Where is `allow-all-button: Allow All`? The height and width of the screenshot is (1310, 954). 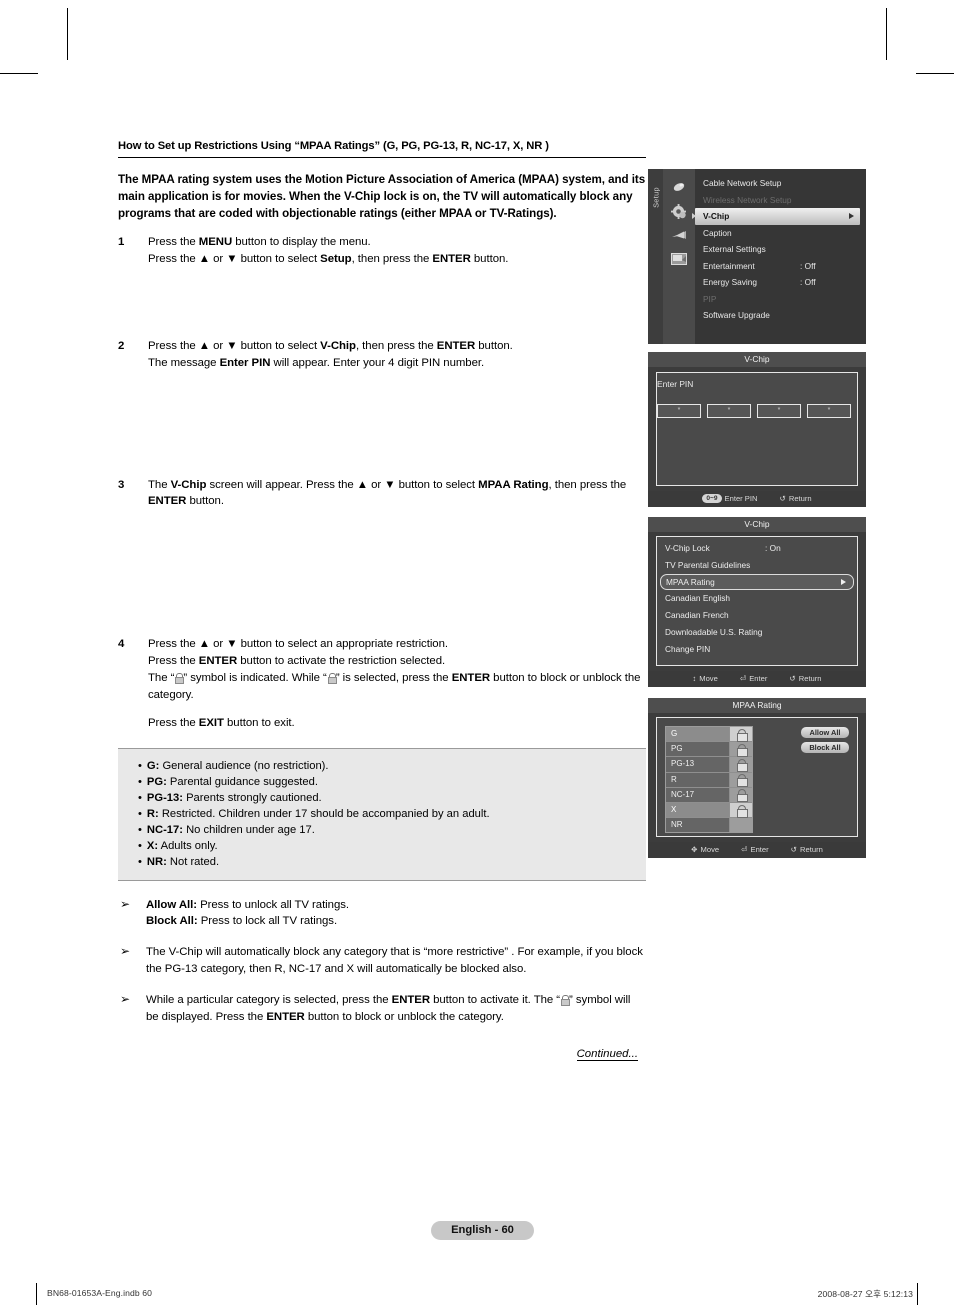
allow-all-button: Allow All is located at coordinates (825, 732).